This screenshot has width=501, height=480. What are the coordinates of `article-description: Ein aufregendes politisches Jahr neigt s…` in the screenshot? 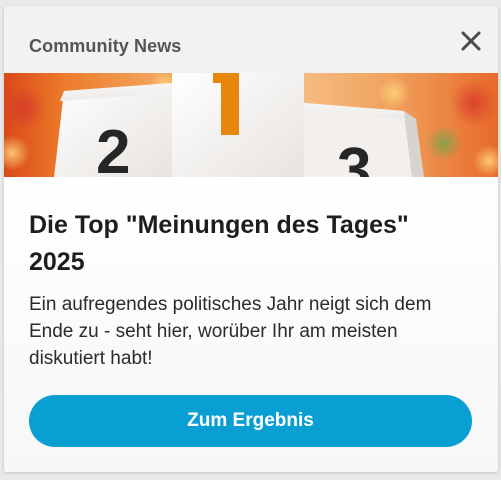 It's located at (230, 331).